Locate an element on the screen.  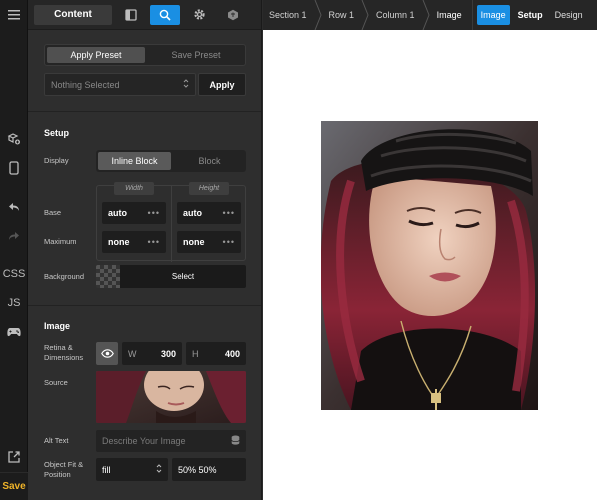
display-inline-block-option: Inline Block is located at coordinates (134, 161).